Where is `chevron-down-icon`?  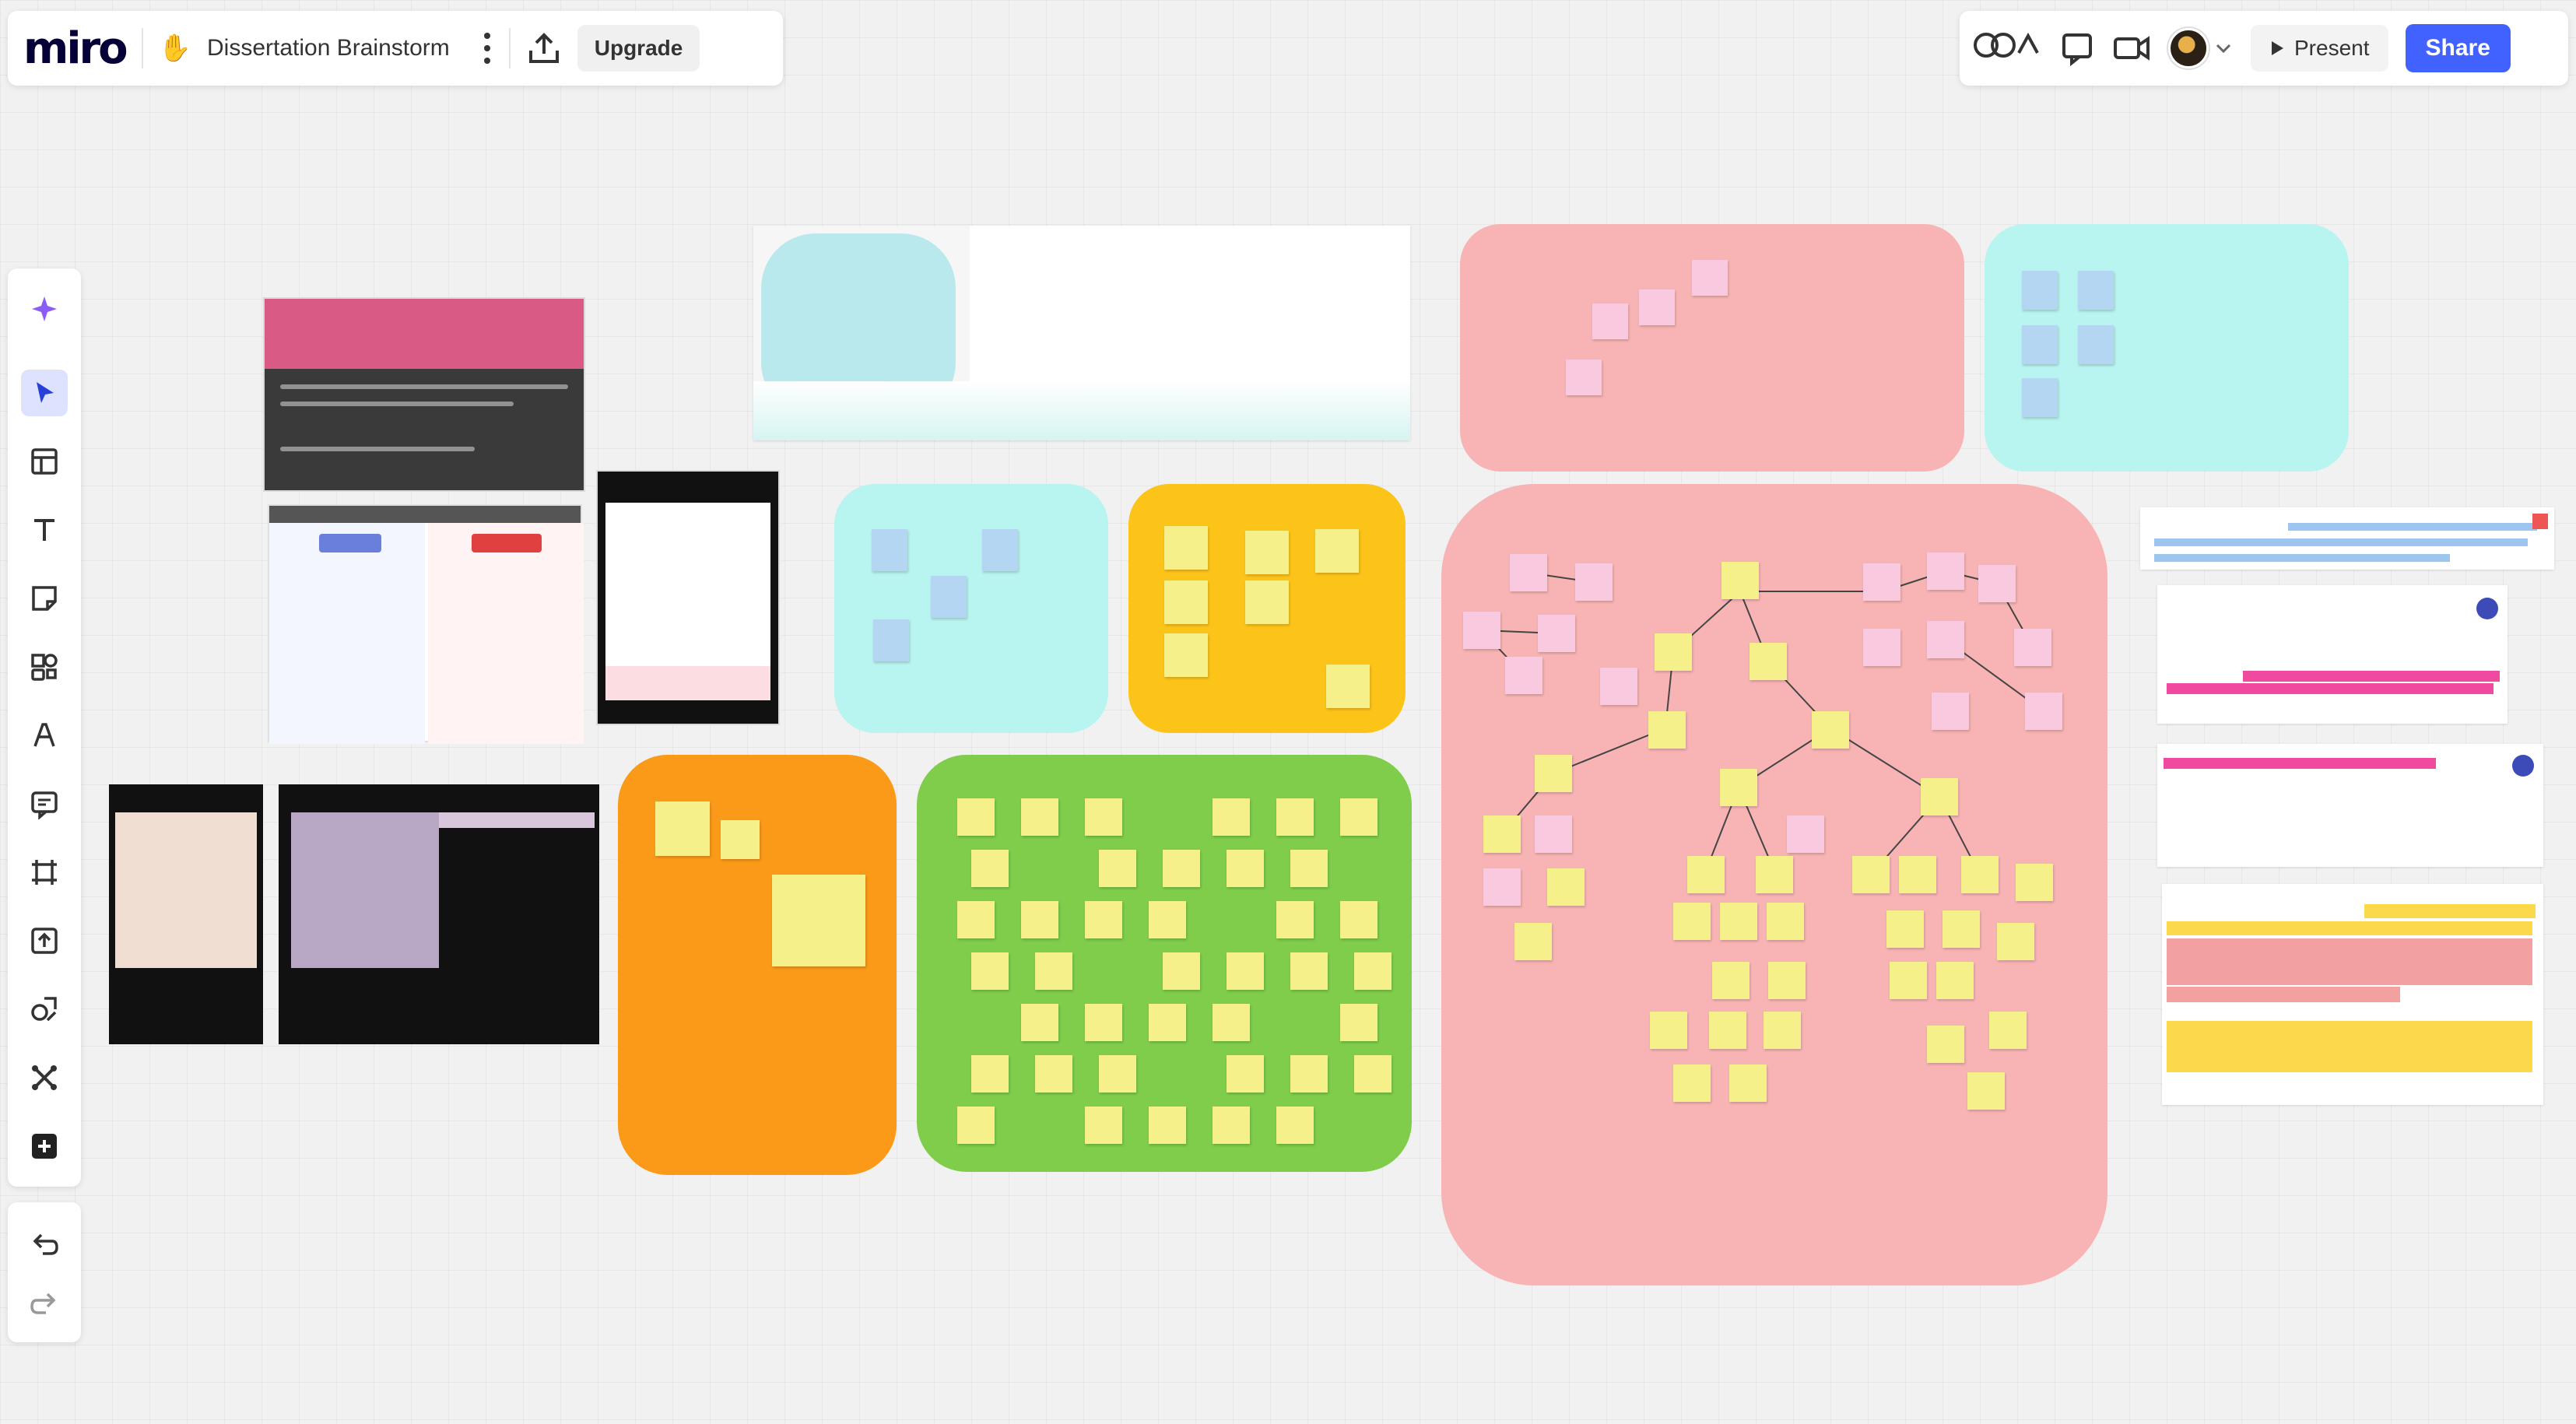
chevron-down-icon is located at coordinates (2224, 48).